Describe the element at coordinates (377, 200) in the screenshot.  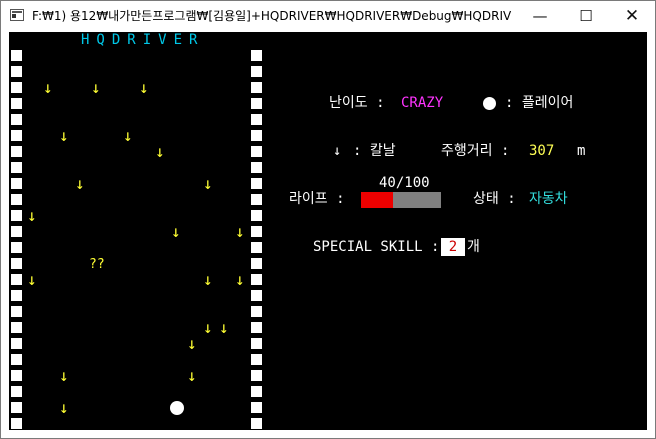
I see `life-bar-fill` at that location.